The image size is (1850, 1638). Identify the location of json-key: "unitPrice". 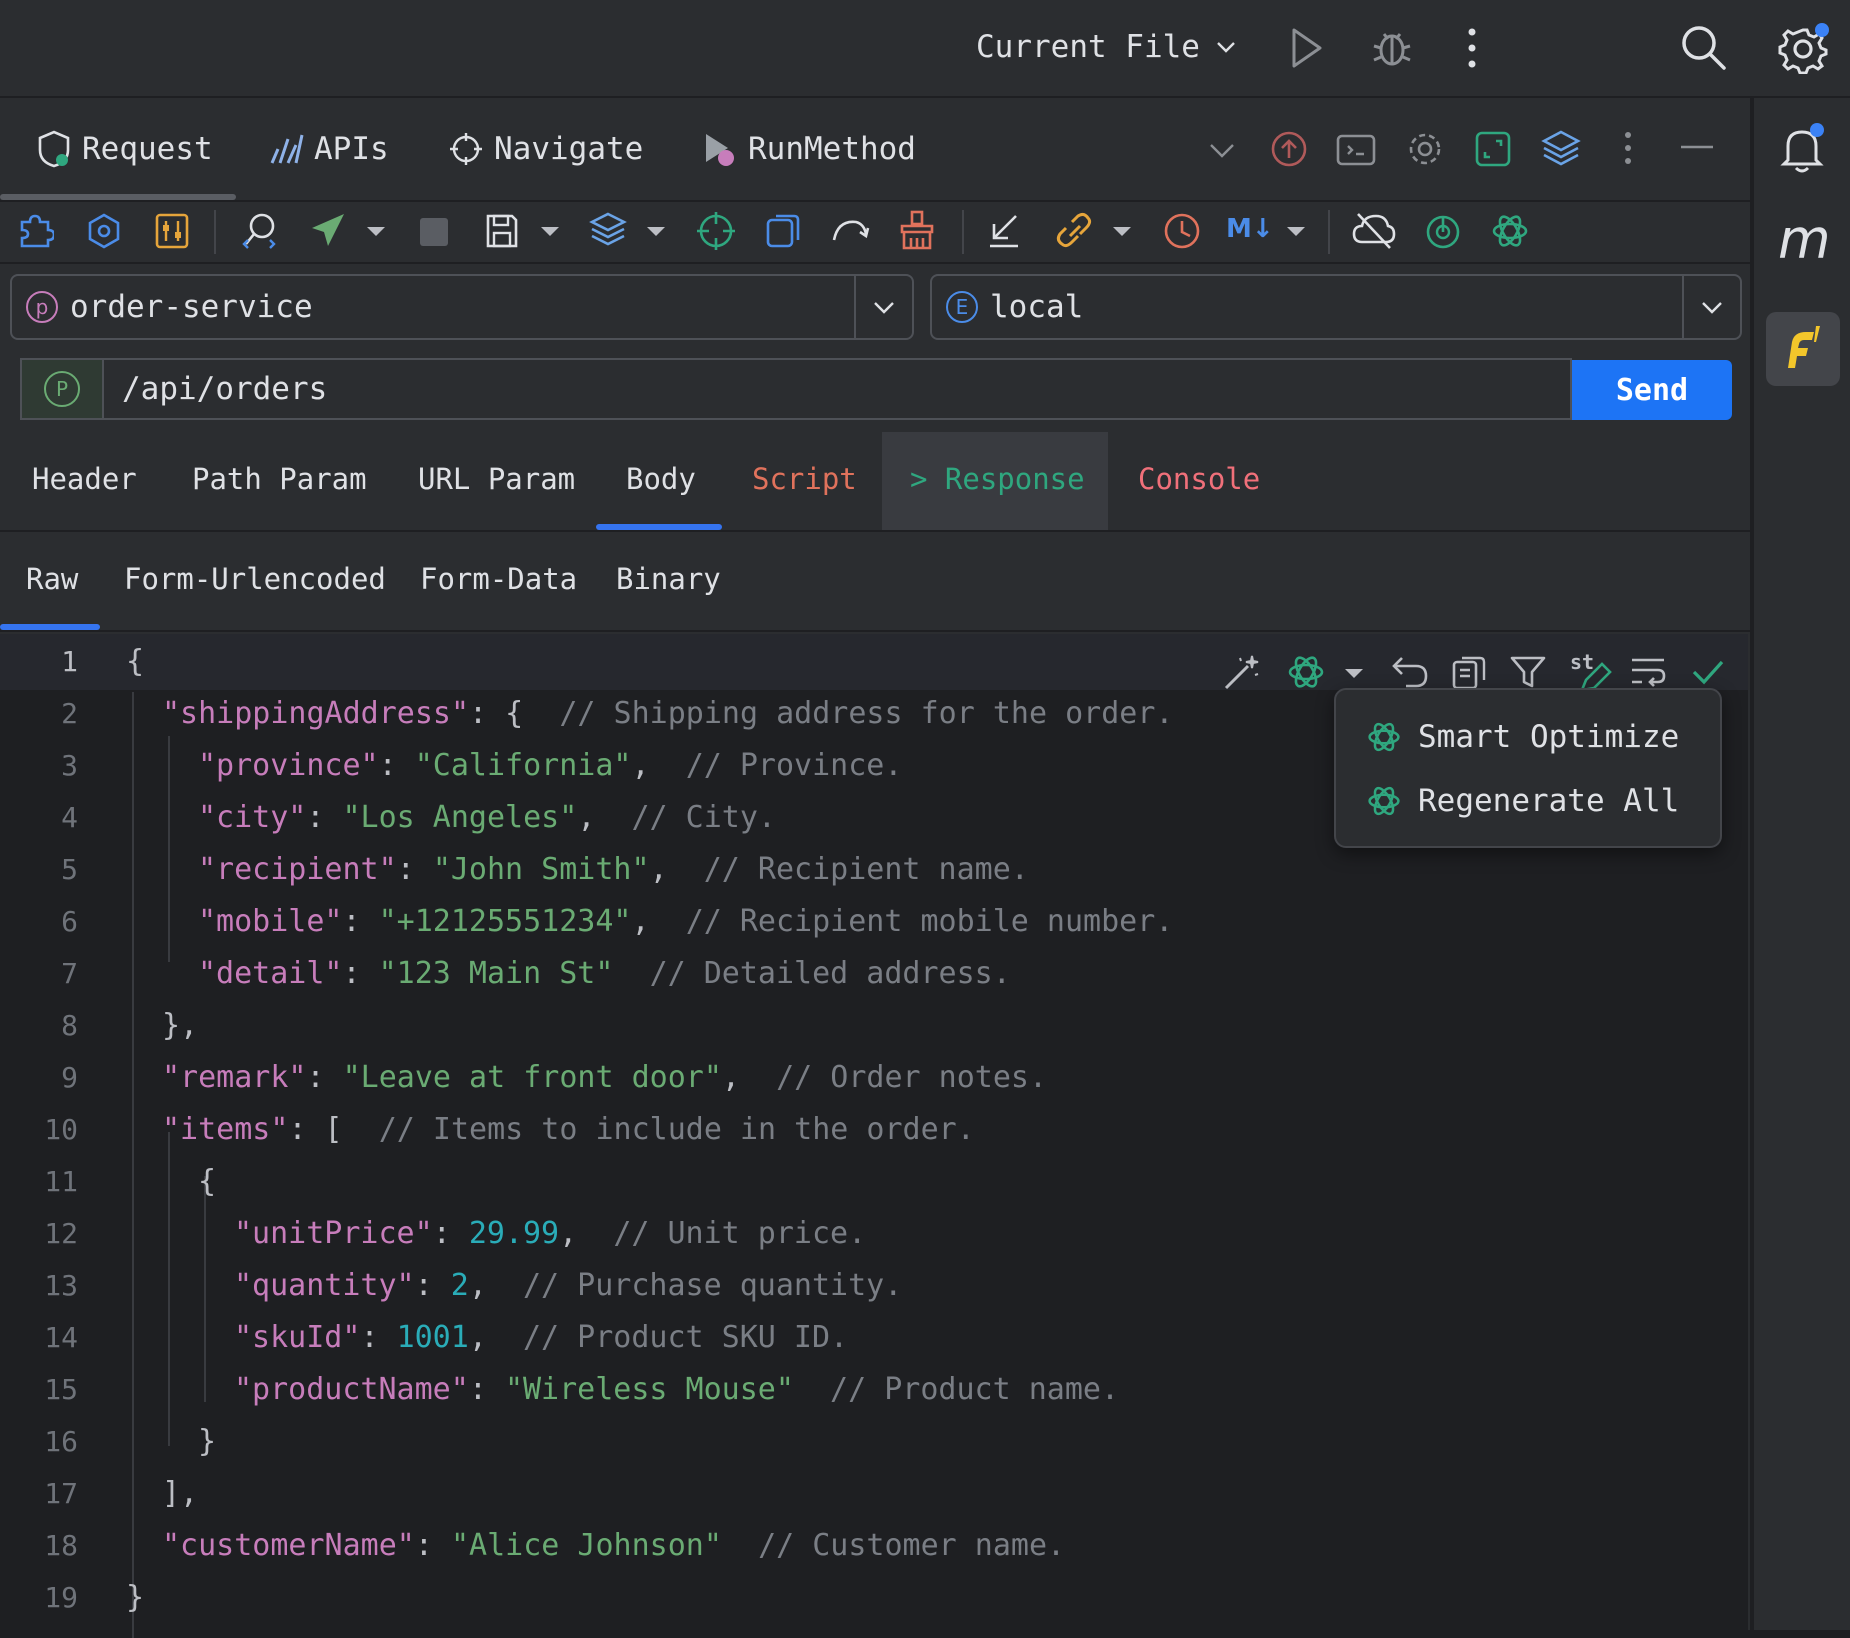
(333, 1233).